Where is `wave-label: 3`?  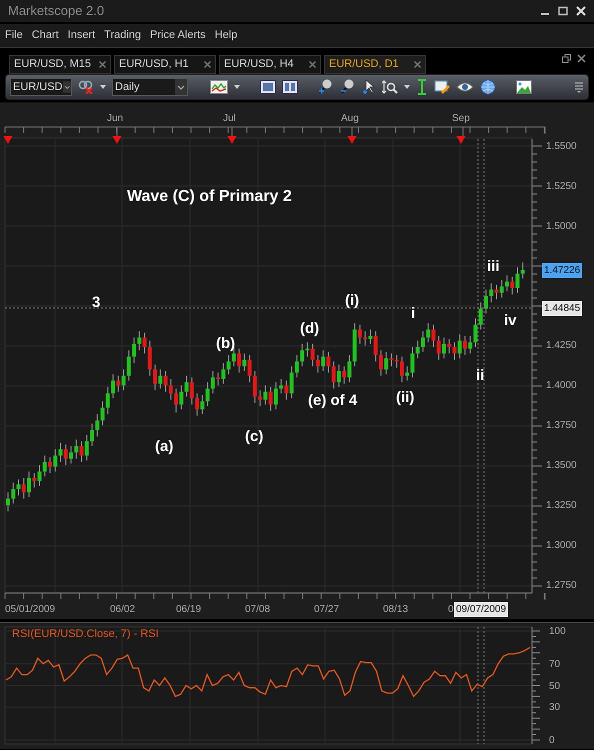
wave-label: 3 is located at coordinates (96, 303).